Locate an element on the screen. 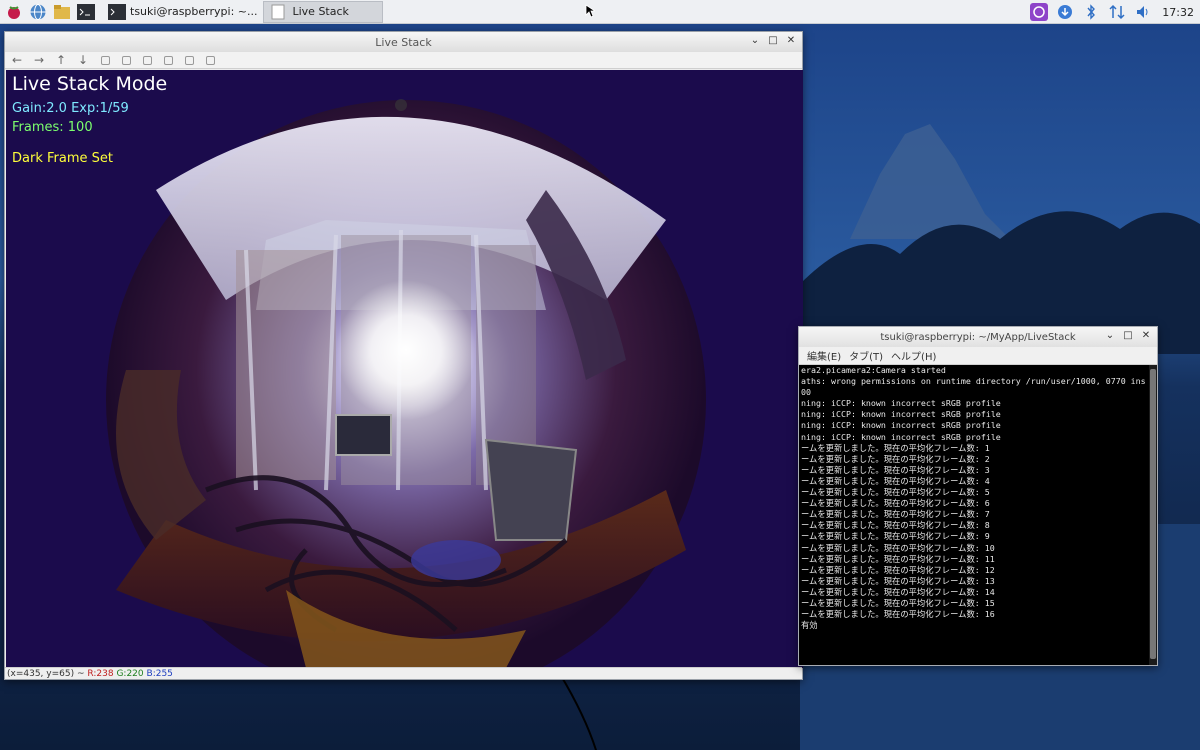 Image resolution: width=1200 pixels, height=750 pixels. task-live-stack: Live Stack is located at coordinates (323, 11).